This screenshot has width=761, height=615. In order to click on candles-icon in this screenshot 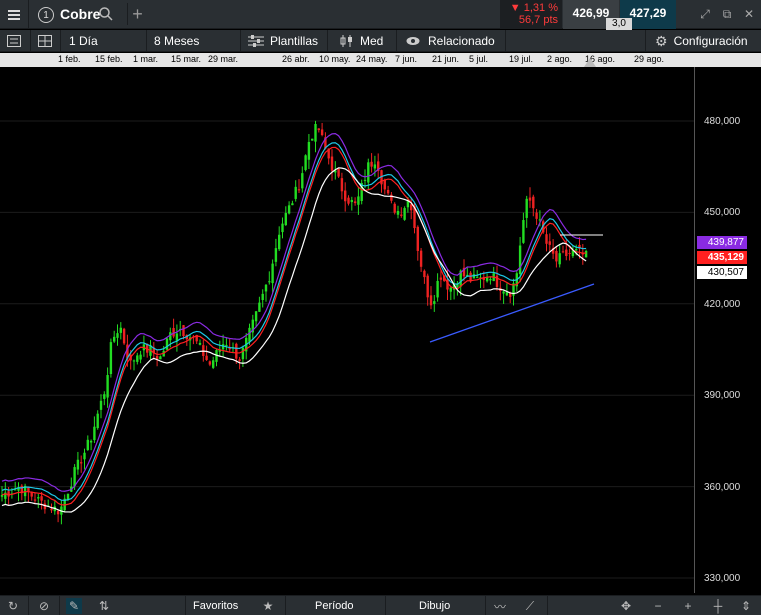, I will do `click(346, 41)`.